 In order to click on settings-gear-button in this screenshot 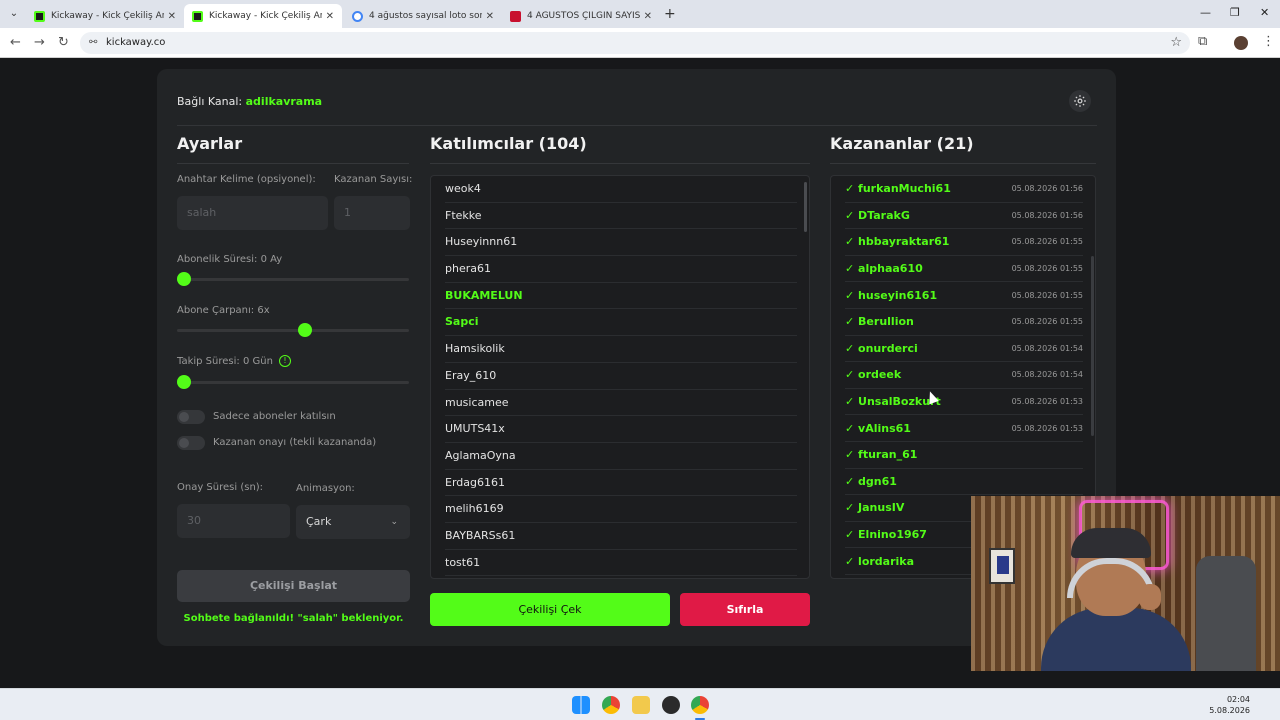, I will do `click(1080, 101)`.